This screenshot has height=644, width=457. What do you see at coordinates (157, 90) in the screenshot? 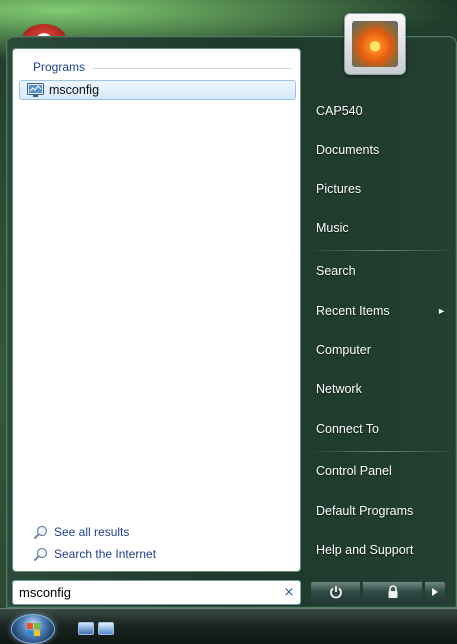
I see `result-item-msconfig: msconfig` at bounding box center [157, 90].